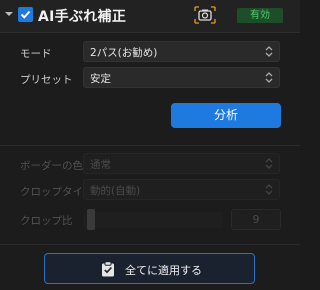  Describe the element at coordinates (46, 80) in the screenshot. I see `preset-label: プリセット` at that location.